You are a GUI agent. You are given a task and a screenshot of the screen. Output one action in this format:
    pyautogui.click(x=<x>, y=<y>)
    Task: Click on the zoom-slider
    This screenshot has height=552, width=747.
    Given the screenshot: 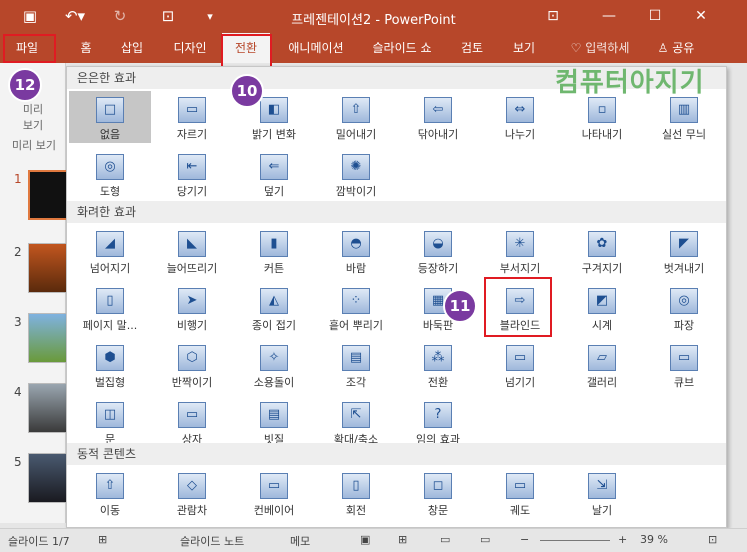 What is the action you would take?
    pyautogui.click(x=575, y=540)
    